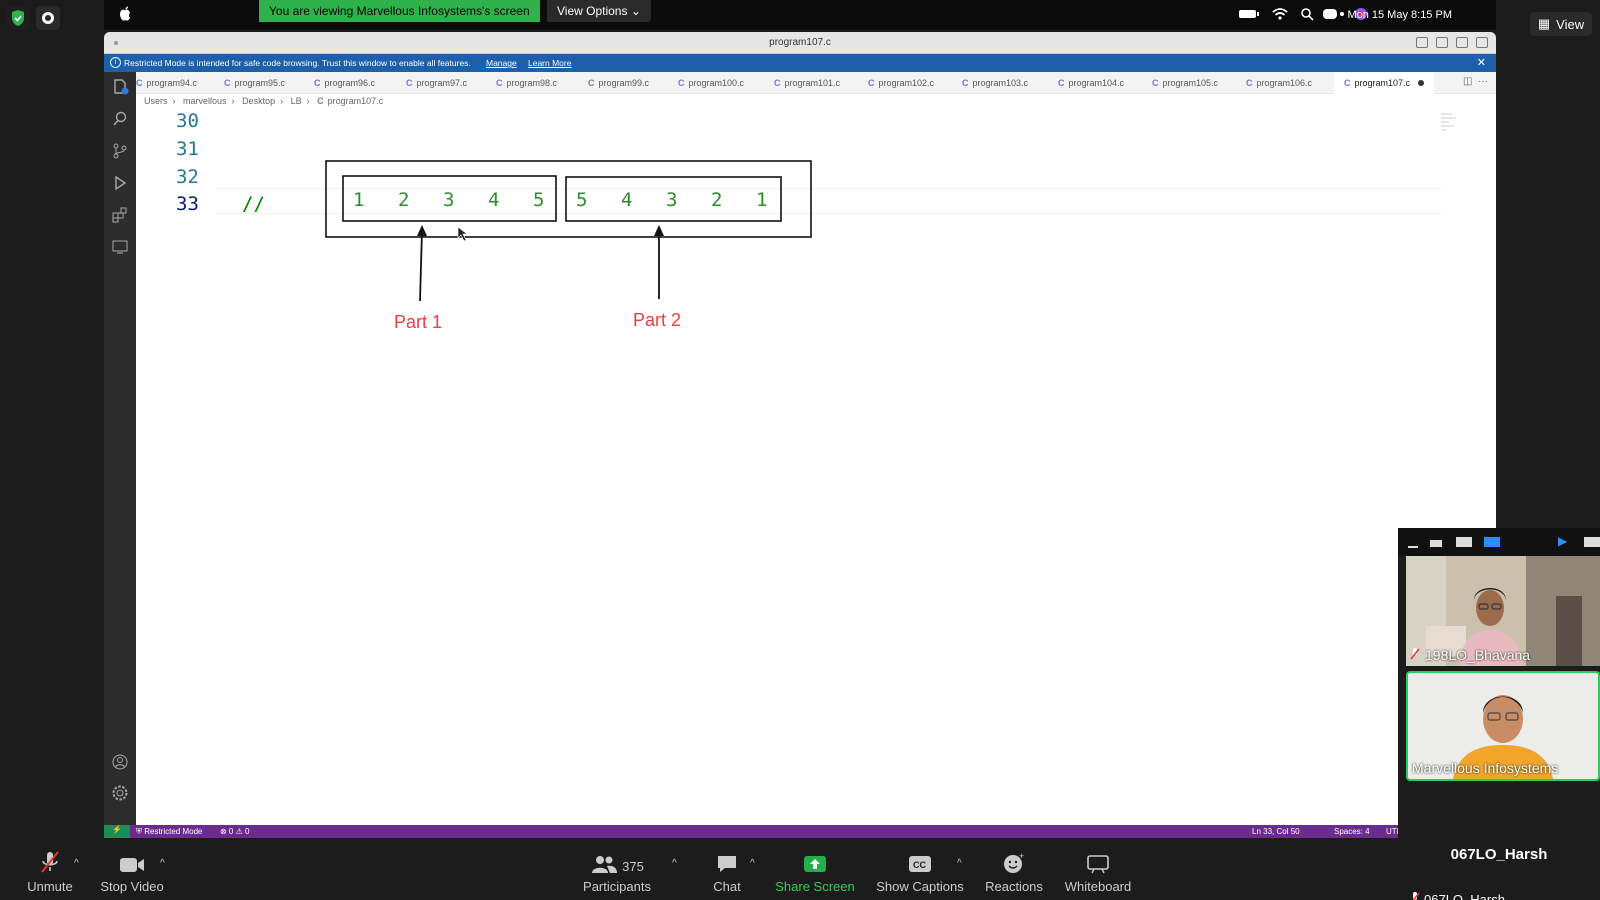 Image resolution: width=1600 pixels, height=900 pixels. I want to click on indentation-status: Spaces: 4, so click(1352, 831).